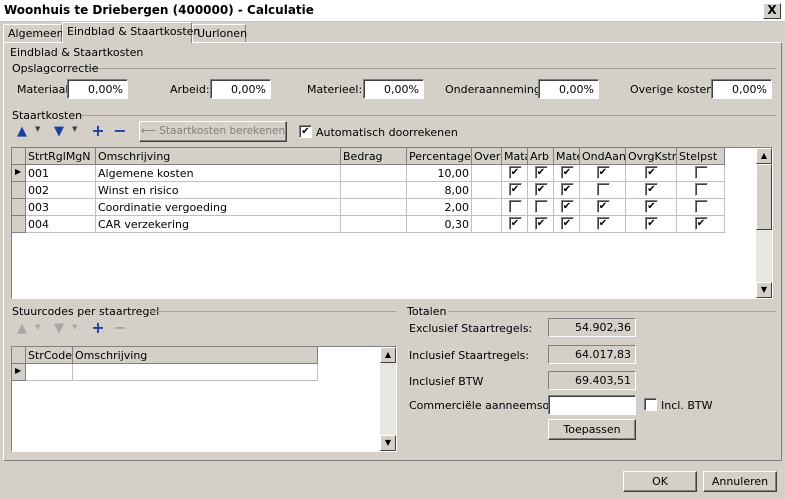  What do you see at coordinates (305, 131) in the screenshot?
I see `auto-doorrekenen-checkbox: ✔` at bounding box center [305, 131].